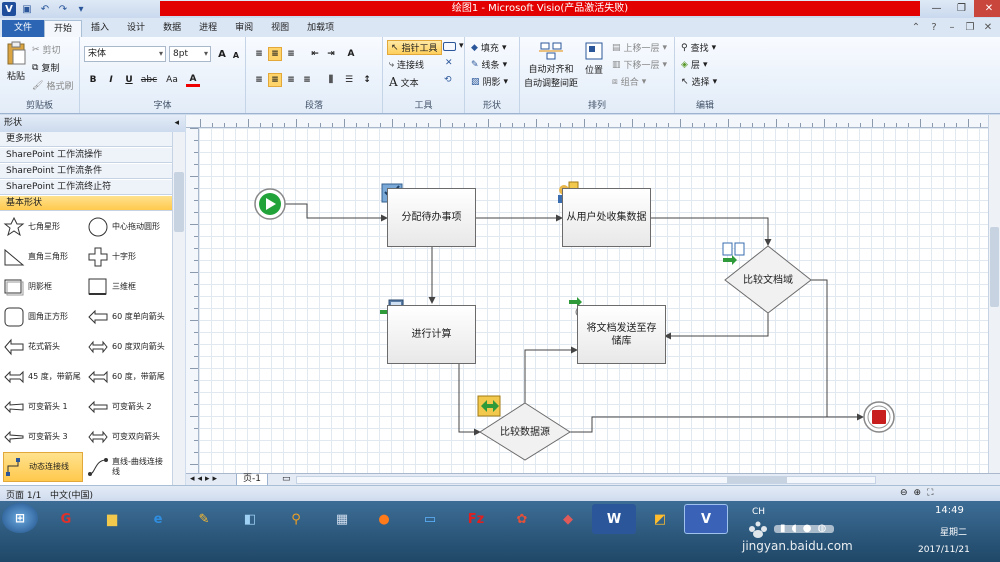 Image resolution: width=1000 pixels, height=562 pixels. Describe the element at coordinates (629, 82) in the screenshot. I see `group-button: ⧈ 组合 ▾` at that location.